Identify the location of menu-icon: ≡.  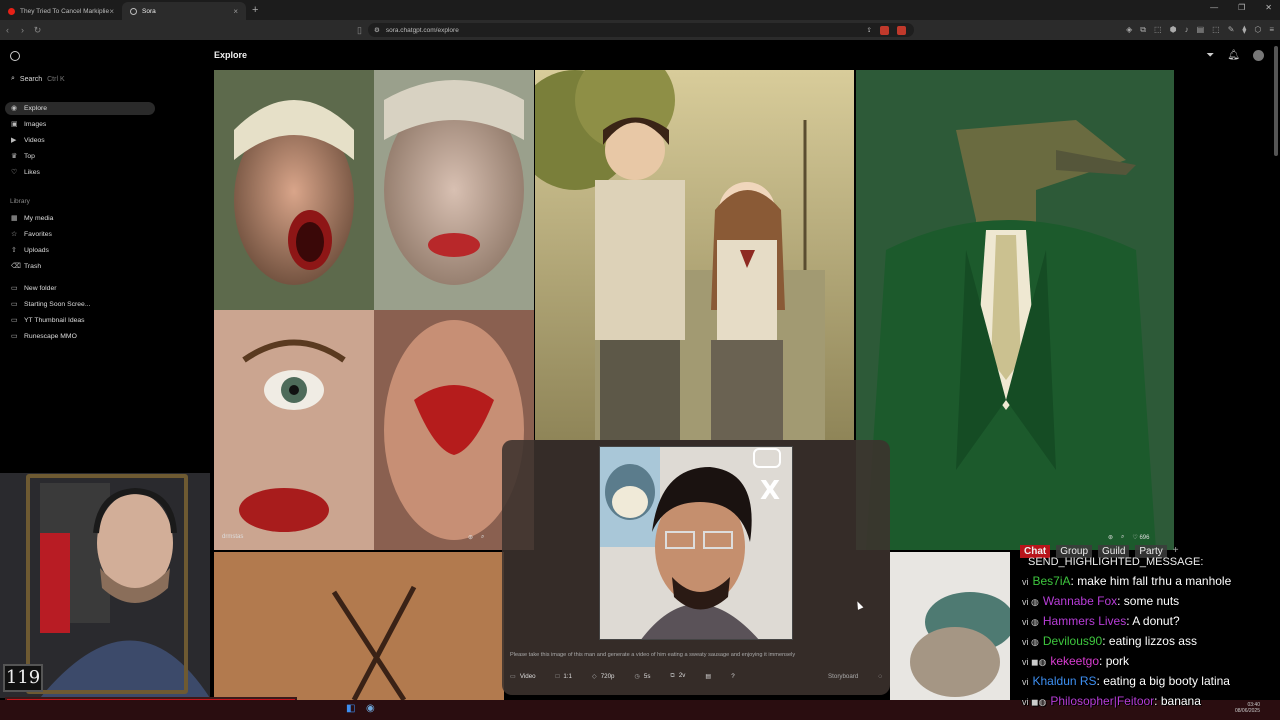
(1271, 30).